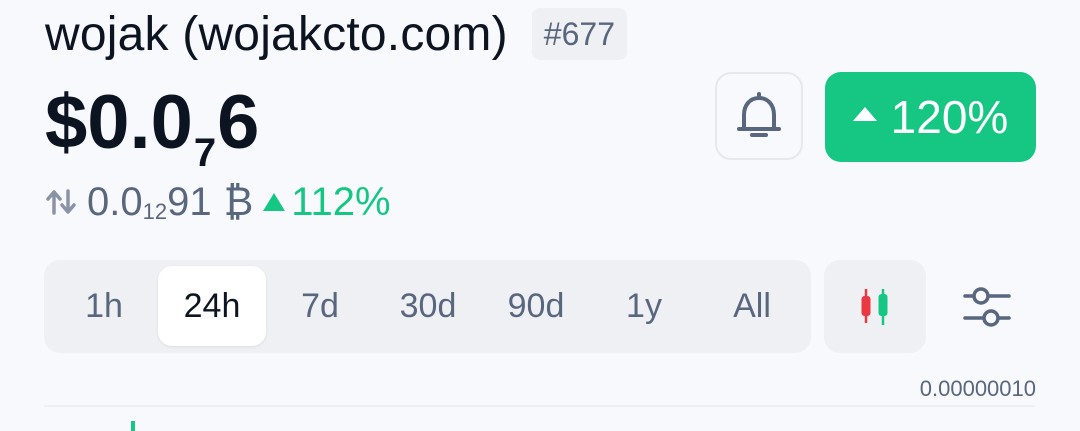 Image resolution: width=1080 pixels, height=431 pixels. Describe the element at coordinates (579, 34) in the screenshot. I see `rank-badge: #677` at that location.